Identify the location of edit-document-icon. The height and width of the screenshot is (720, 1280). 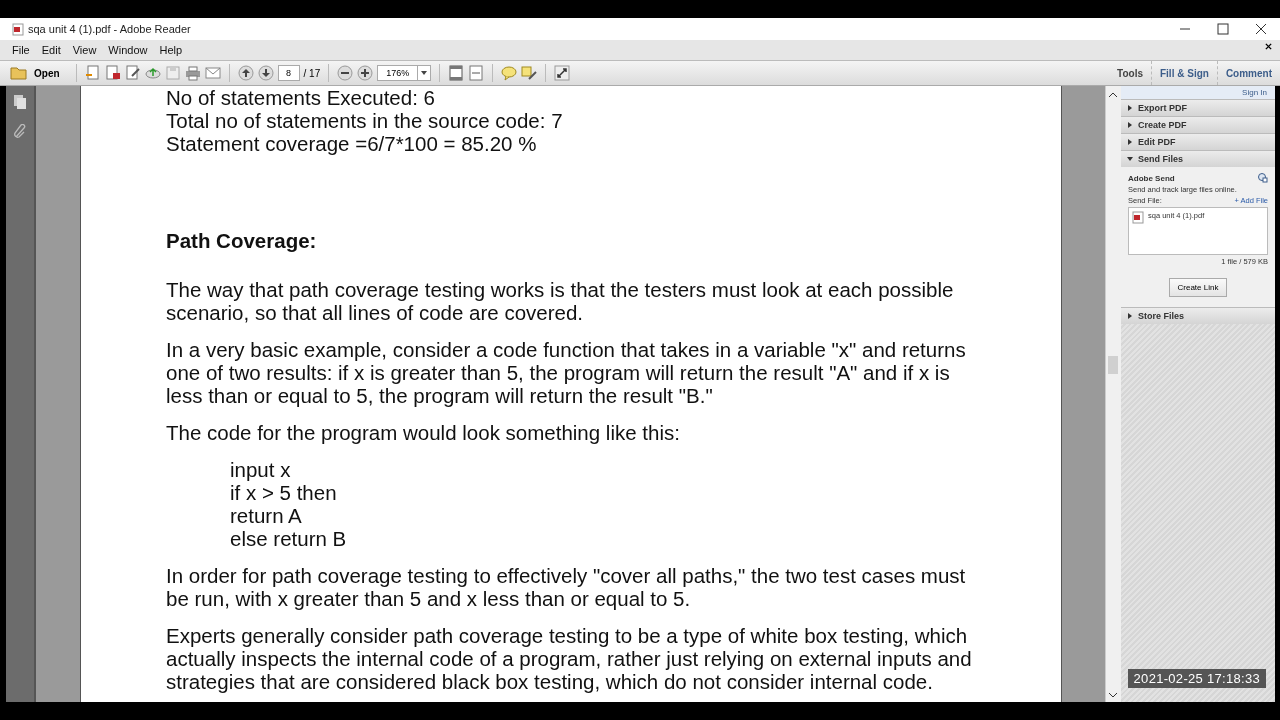
(132, 73).